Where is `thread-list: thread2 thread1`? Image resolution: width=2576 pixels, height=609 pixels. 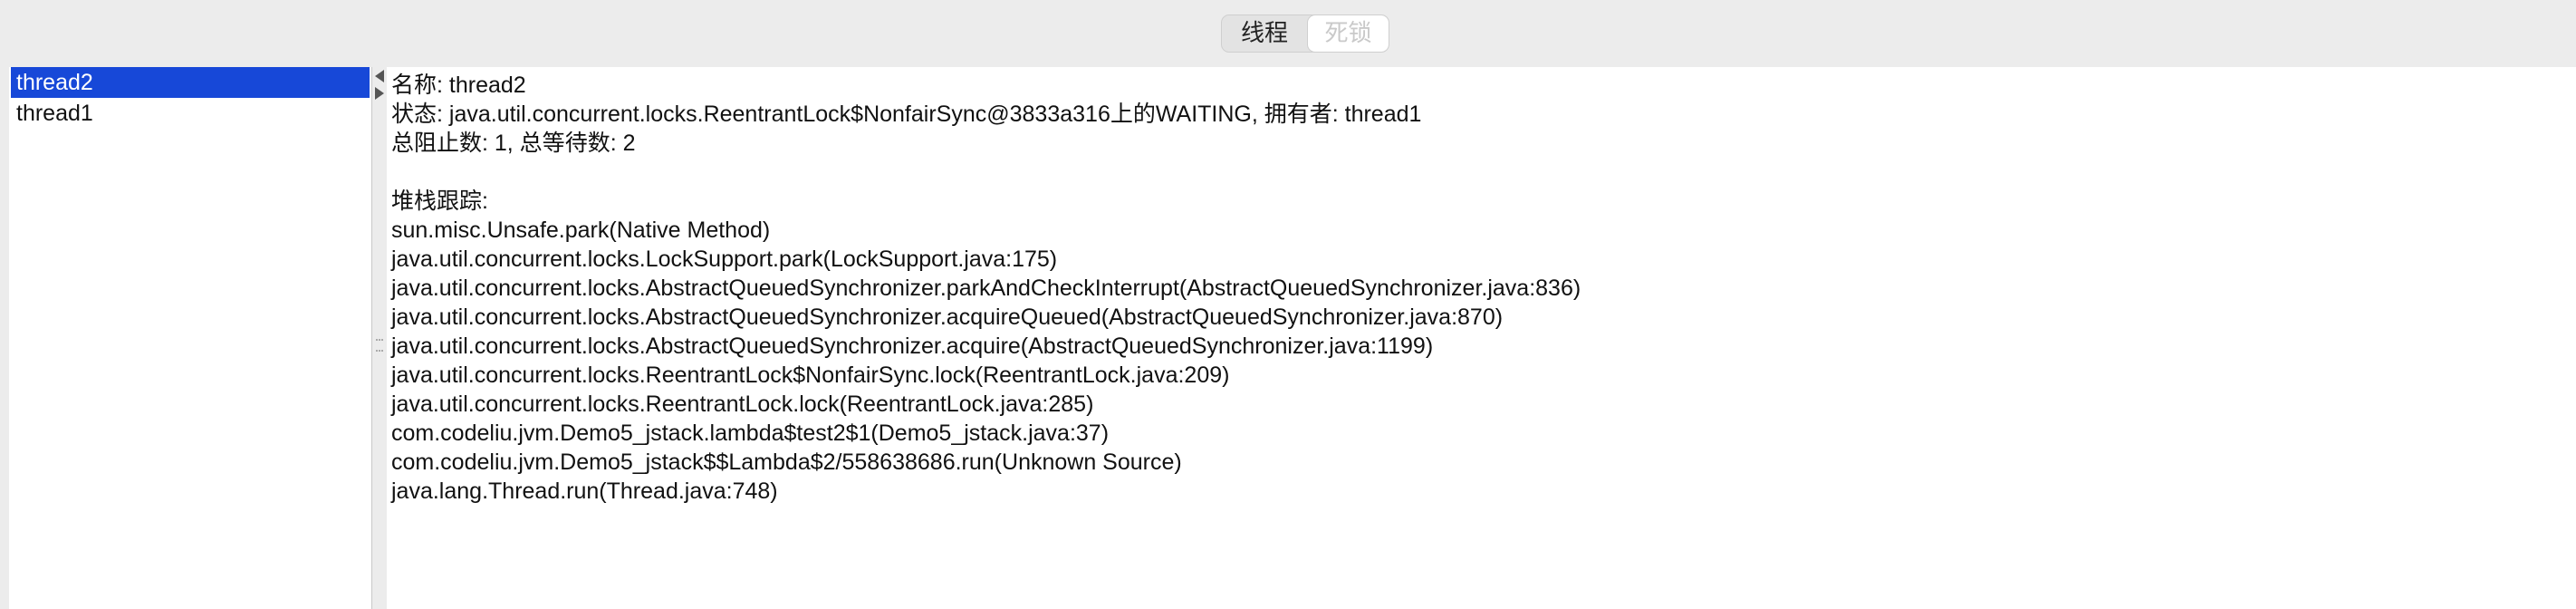
thread-list: thread2 thread1 is located at coordinates (190, 338).